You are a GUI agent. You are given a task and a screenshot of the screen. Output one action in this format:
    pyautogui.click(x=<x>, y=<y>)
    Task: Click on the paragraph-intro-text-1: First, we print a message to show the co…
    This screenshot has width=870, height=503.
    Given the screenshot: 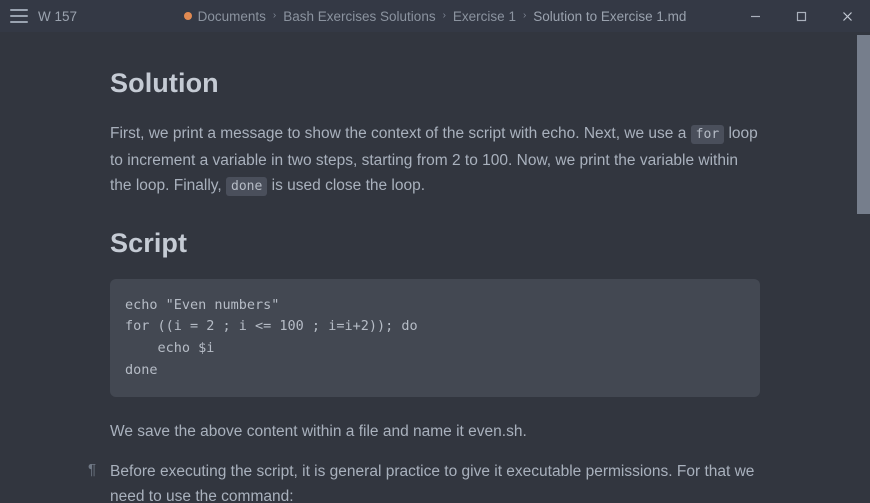 What is the action you would take?
    pyautogui.click(x=398, y=133)
    